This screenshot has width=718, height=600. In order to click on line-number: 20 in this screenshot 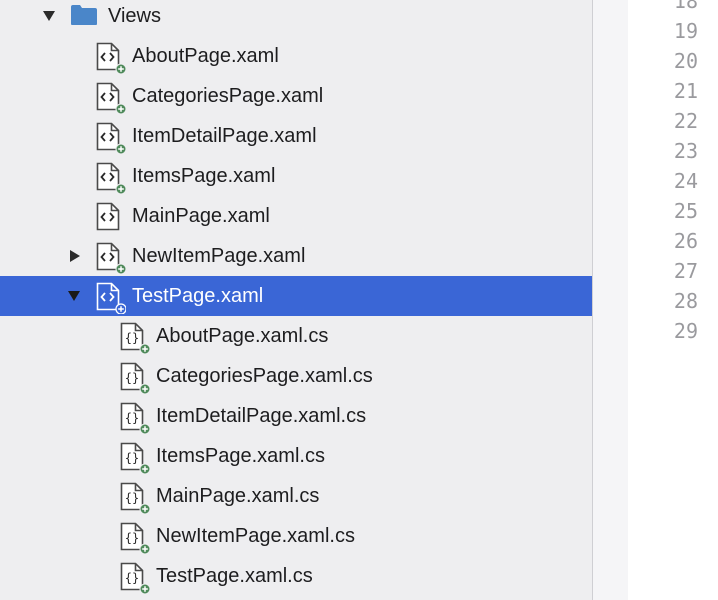, I will do `click(685, 61)`.